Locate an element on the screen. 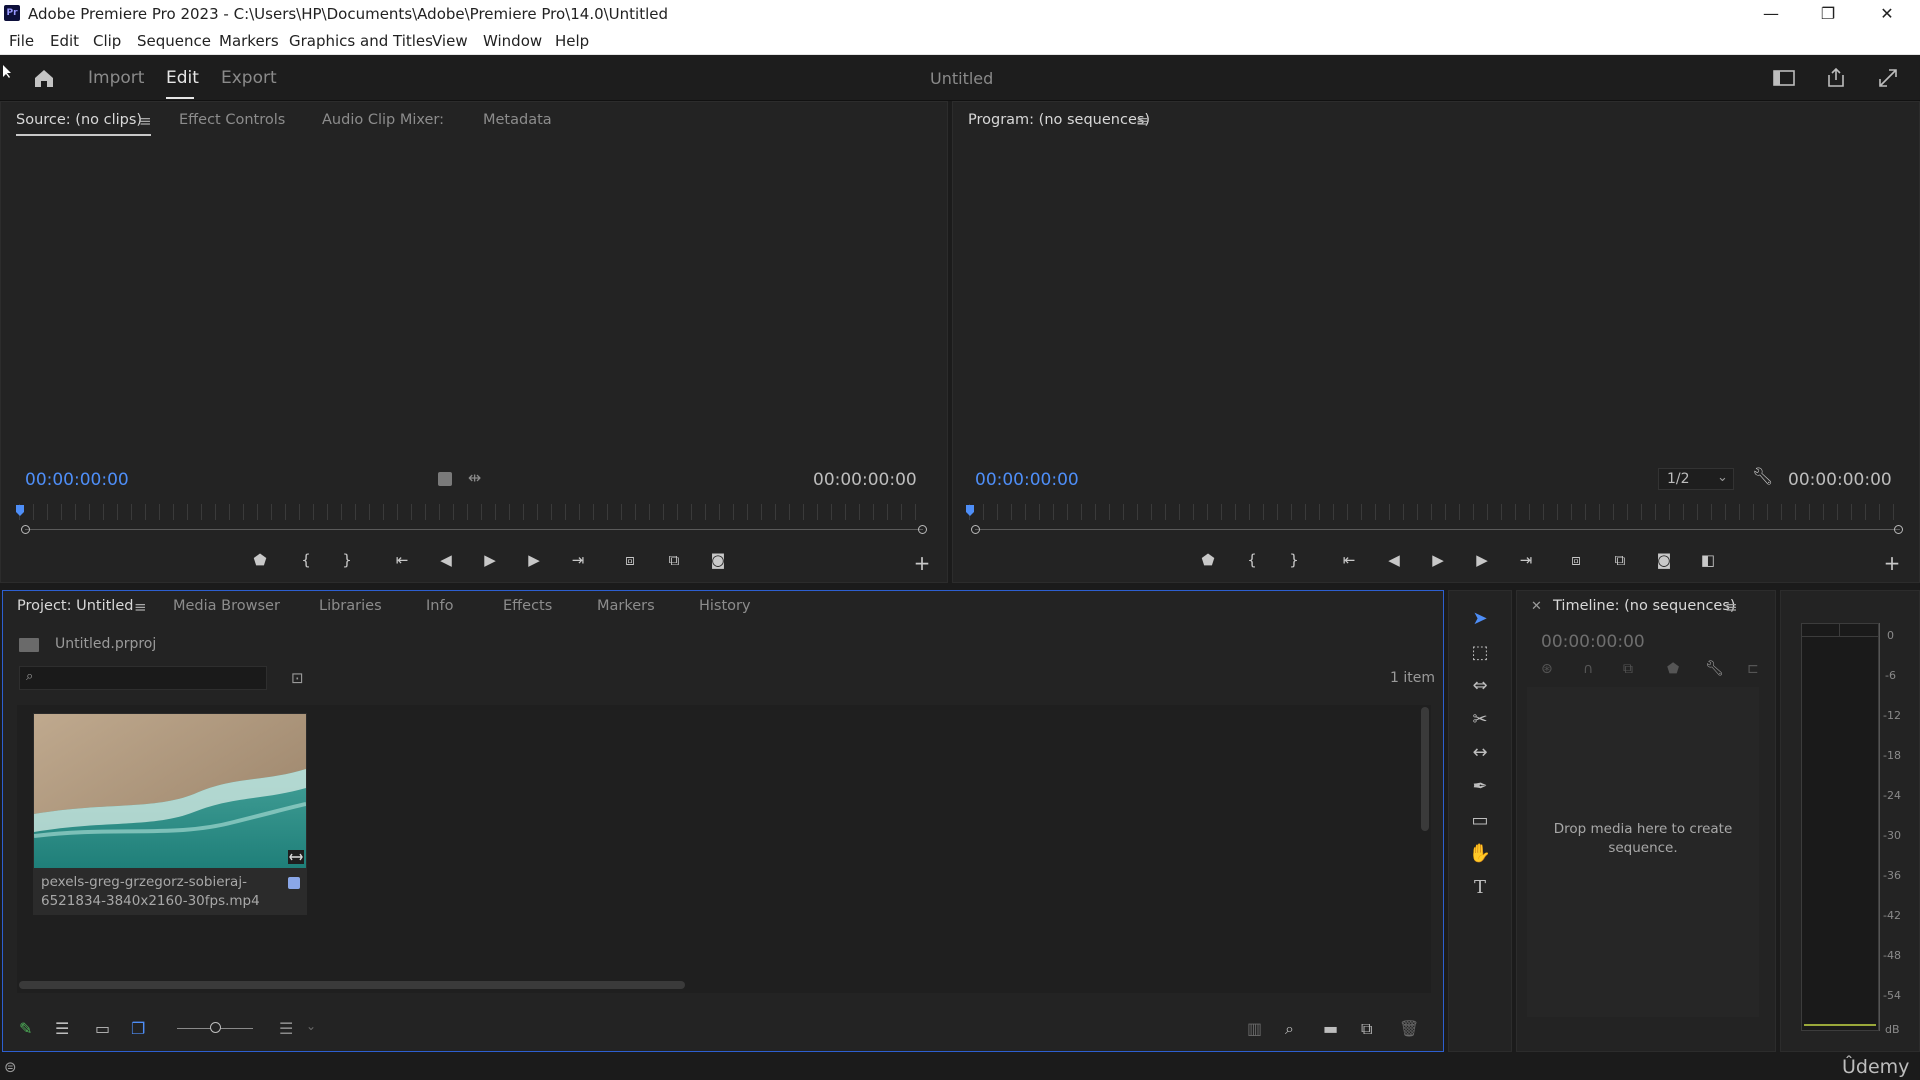  icon-view-icon: ▭ is located at coordinates (102, 1028).